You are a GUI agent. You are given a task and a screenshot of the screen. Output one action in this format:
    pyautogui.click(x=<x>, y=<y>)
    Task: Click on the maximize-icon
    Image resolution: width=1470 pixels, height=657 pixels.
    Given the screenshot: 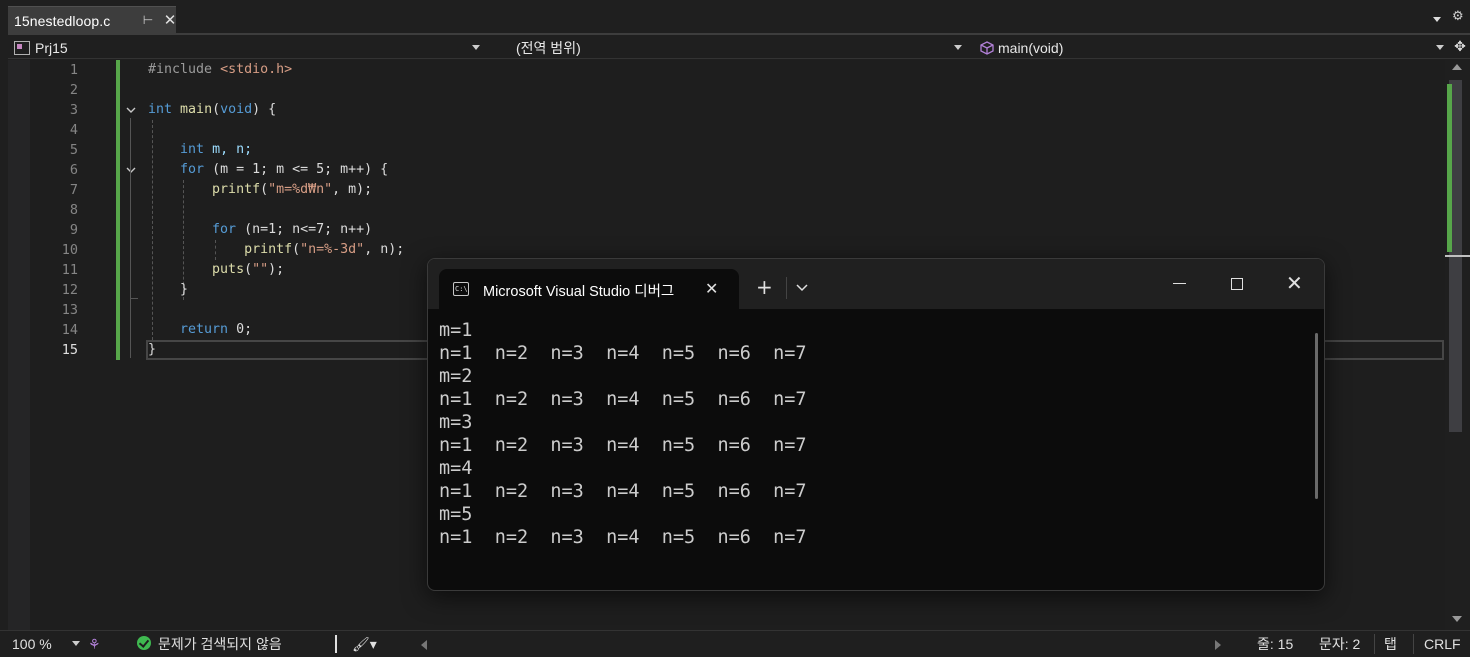 What is the action you would take?
    pyautogui.click(x=1237, y=284)
    